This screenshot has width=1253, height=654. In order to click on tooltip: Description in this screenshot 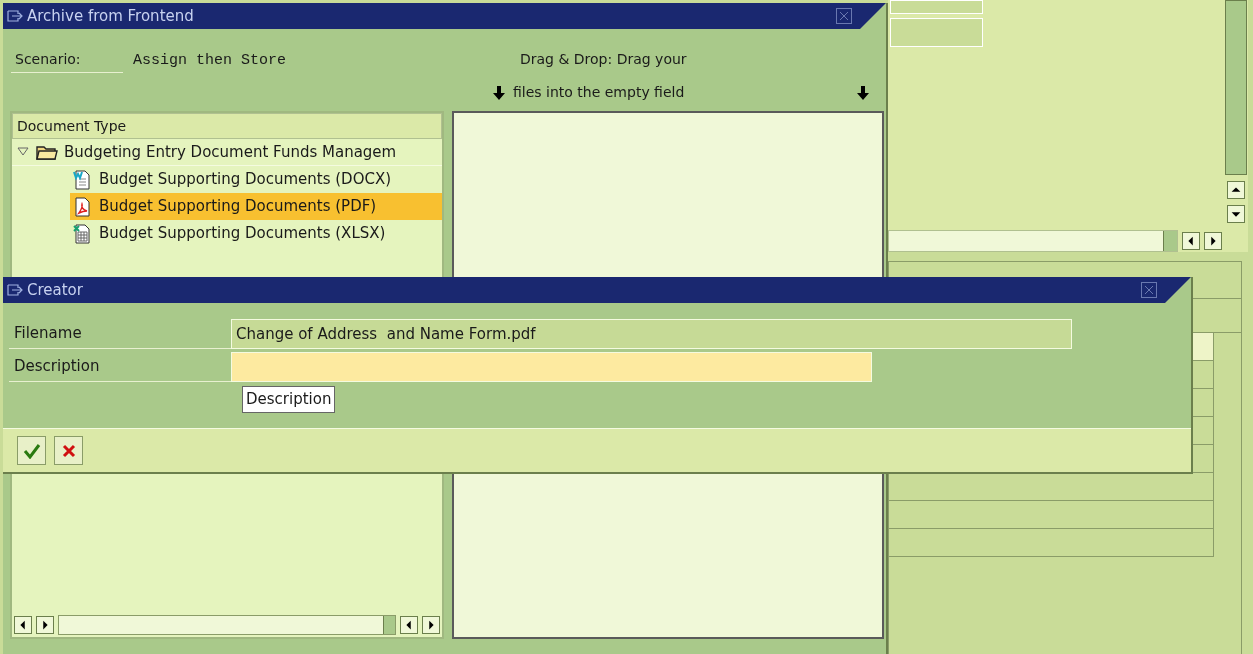, I will do `click(289, 399)`.